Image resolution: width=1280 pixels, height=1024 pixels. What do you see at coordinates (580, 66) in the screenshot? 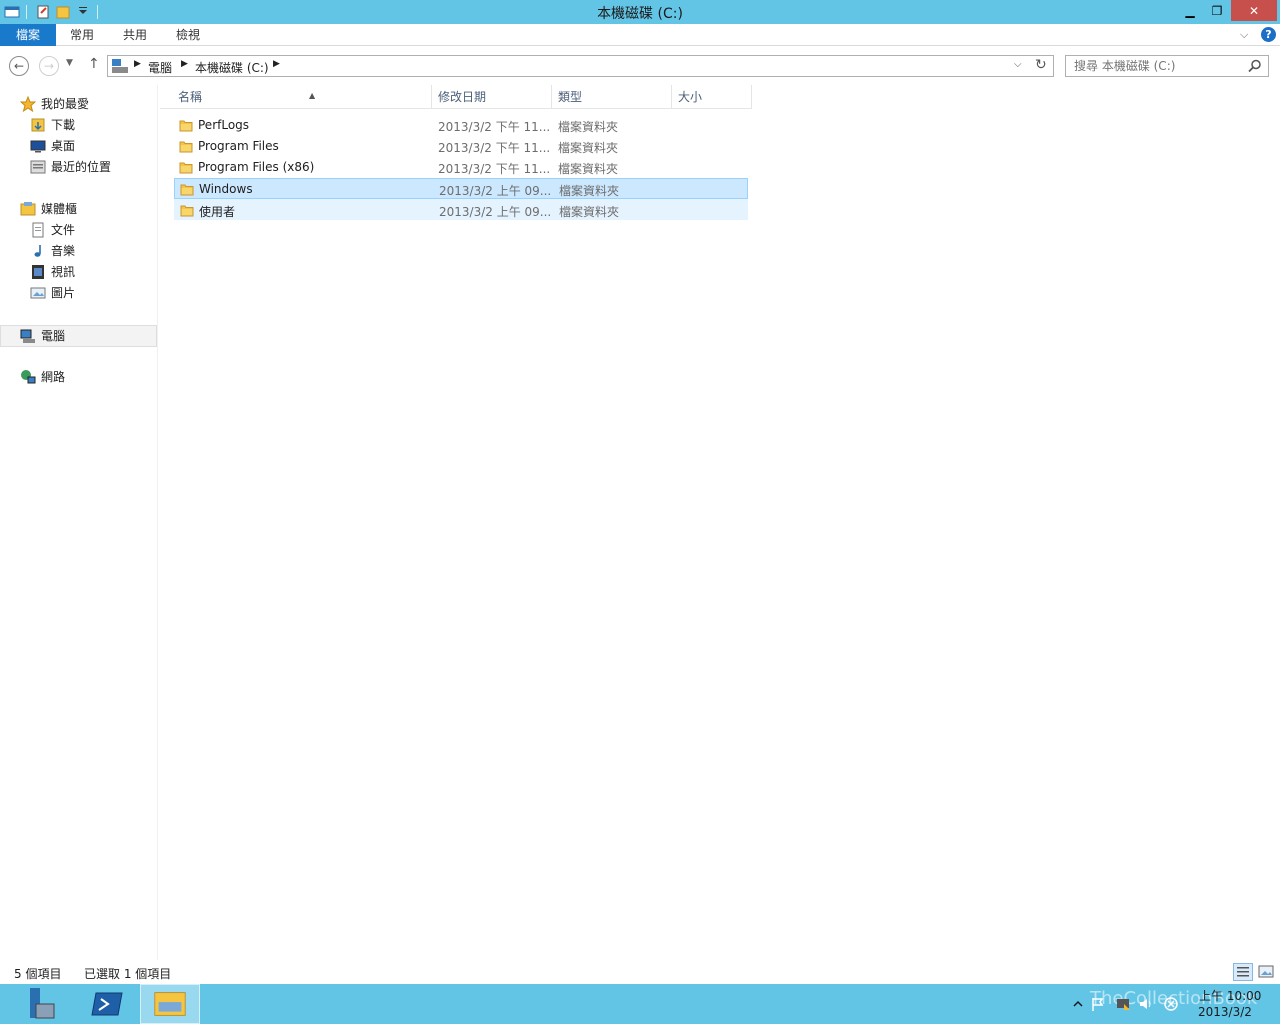
I see `address-bar: ▶ 電腦 ▶ 本機磁碟 (C:) ▶ ⌵ ↻` at bounding box center [580, 66].